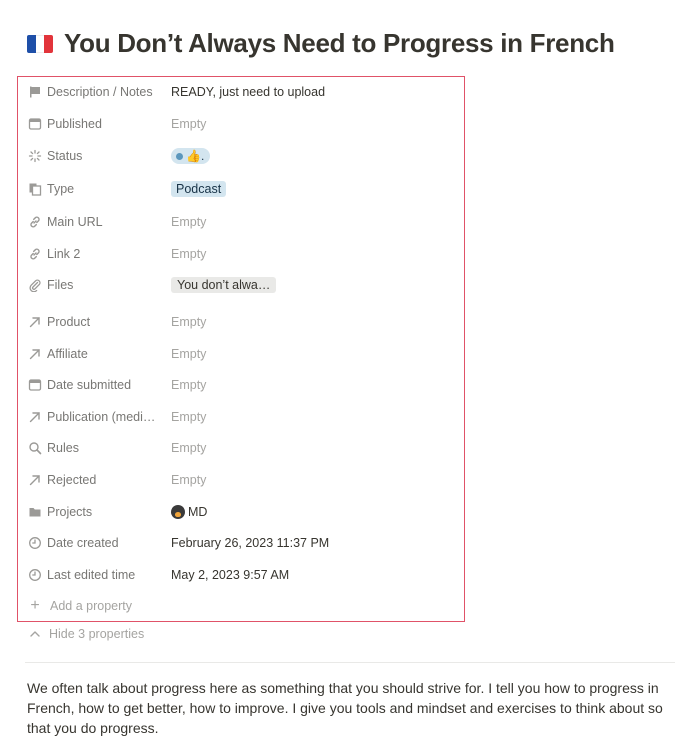  I want to click on property-row-rules: Rules Empty, so click(242, 448).